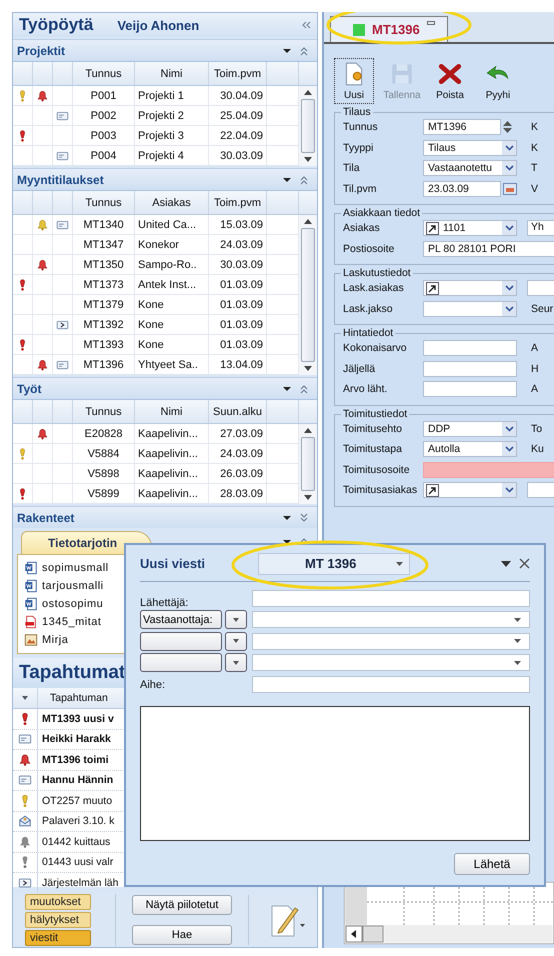  I want to click on message-body-field, so click(335, 773).